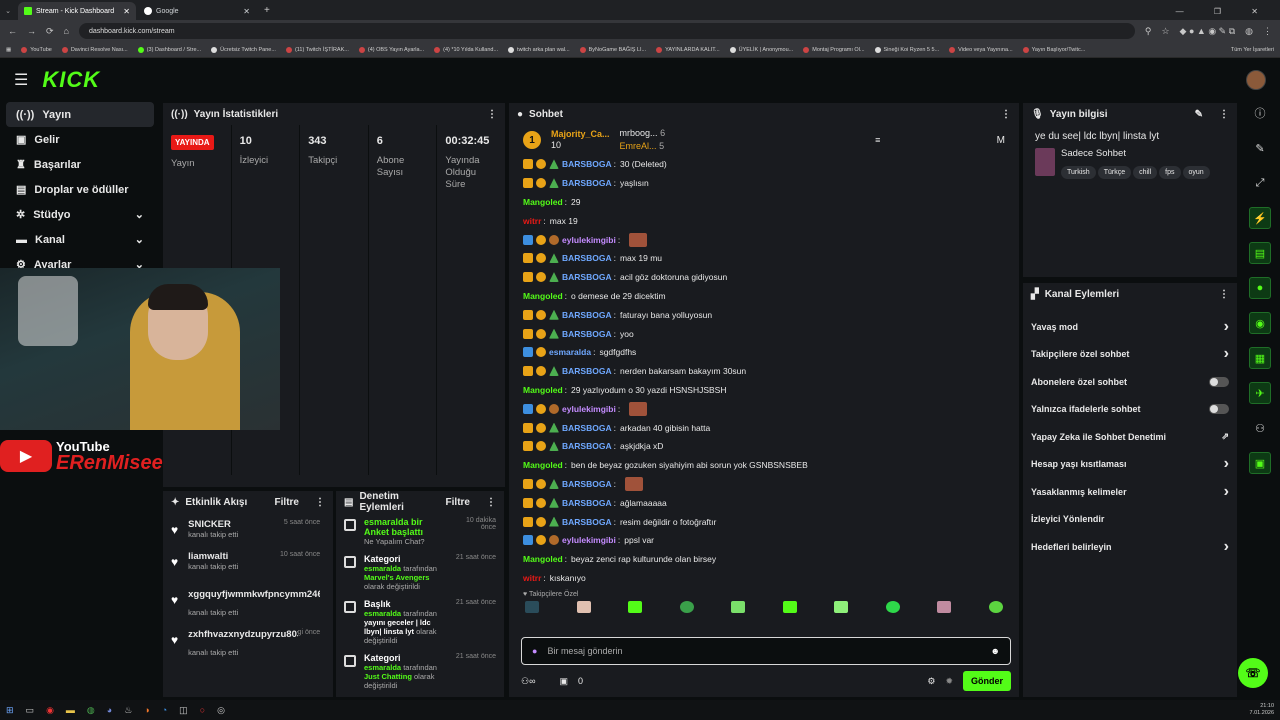 The height and width of the screenshot is (720, 1280). Describe the element at coordinates (1260, 323) in the screenshot. I see `broadcast-icon: ◉` at that location.